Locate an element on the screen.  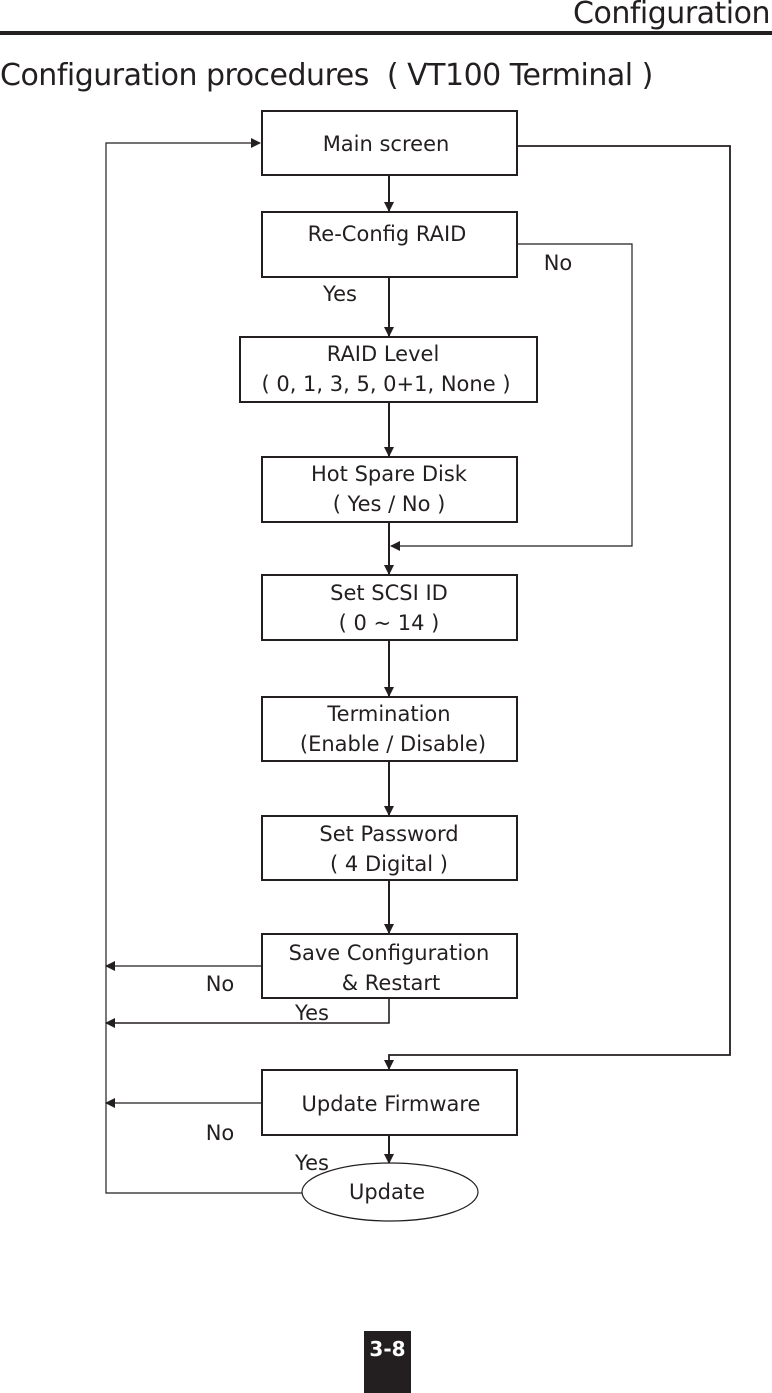
label-reconfig-no: No is located at coordinates (558, 263).